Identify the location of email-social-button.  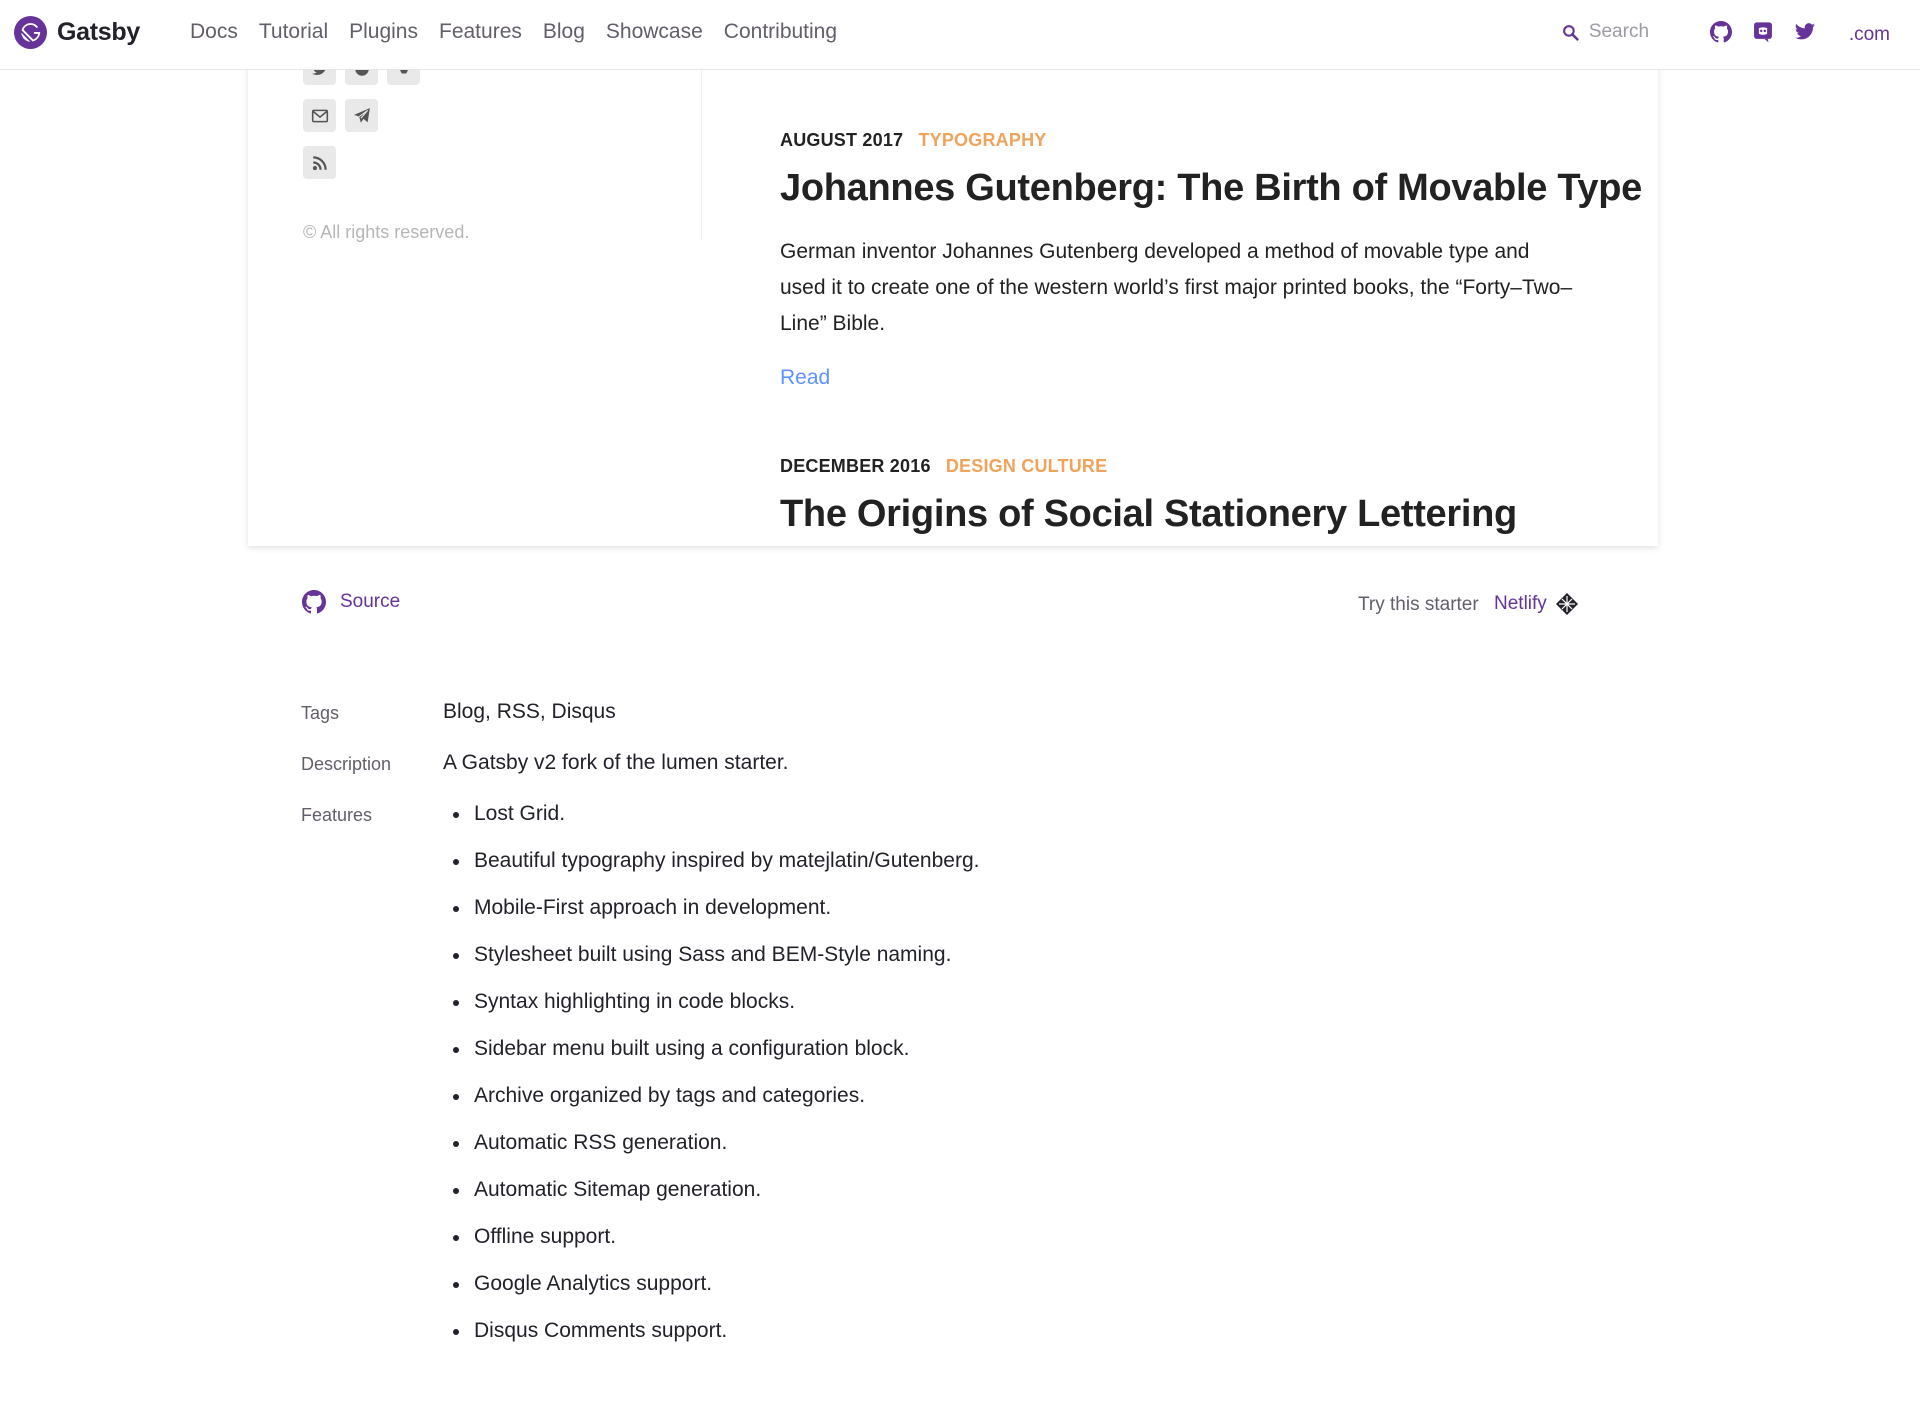
(319, 115).